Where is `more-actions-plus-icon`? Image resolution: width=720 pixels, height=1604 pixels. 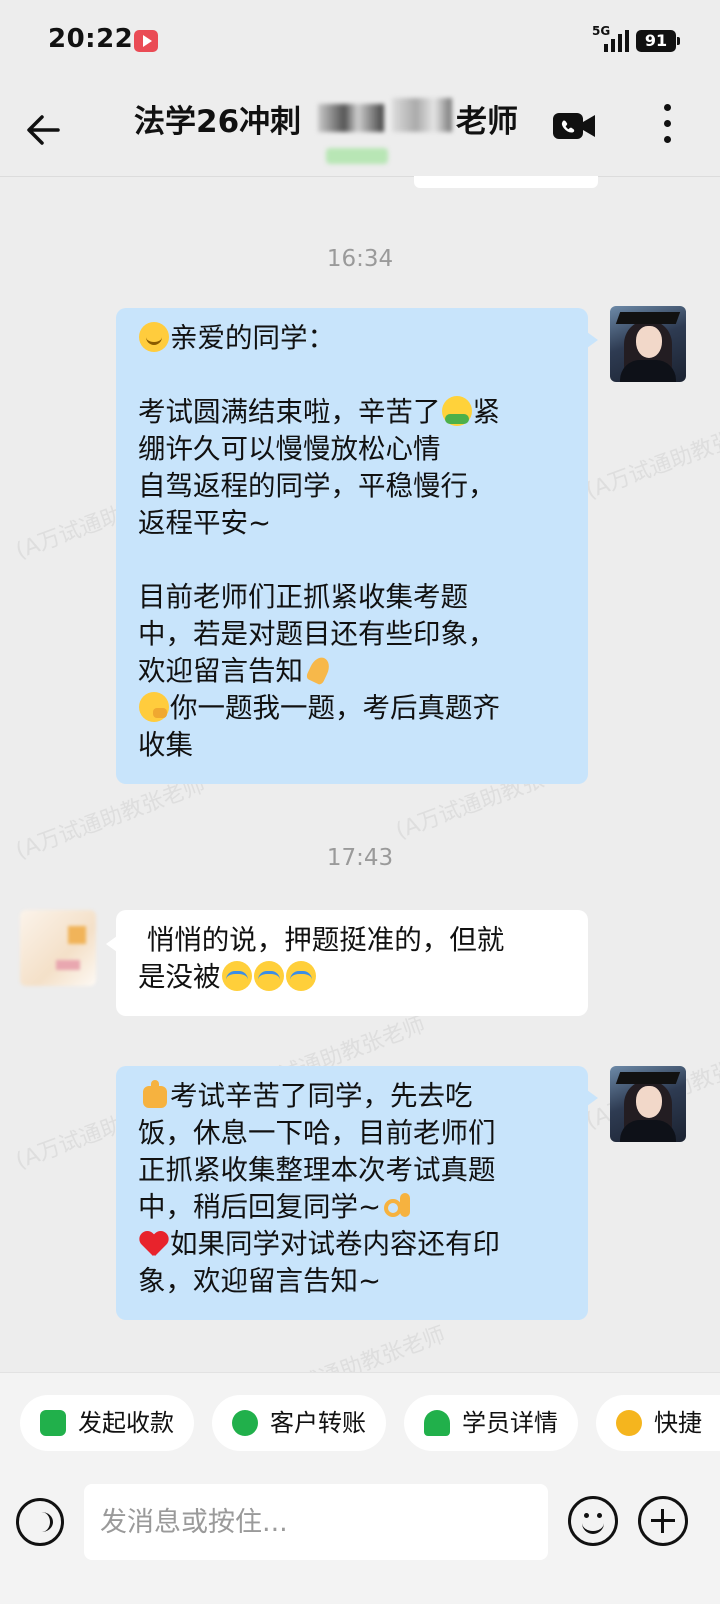
more-actions-plus-icon is located at coordinates (663, 1521).